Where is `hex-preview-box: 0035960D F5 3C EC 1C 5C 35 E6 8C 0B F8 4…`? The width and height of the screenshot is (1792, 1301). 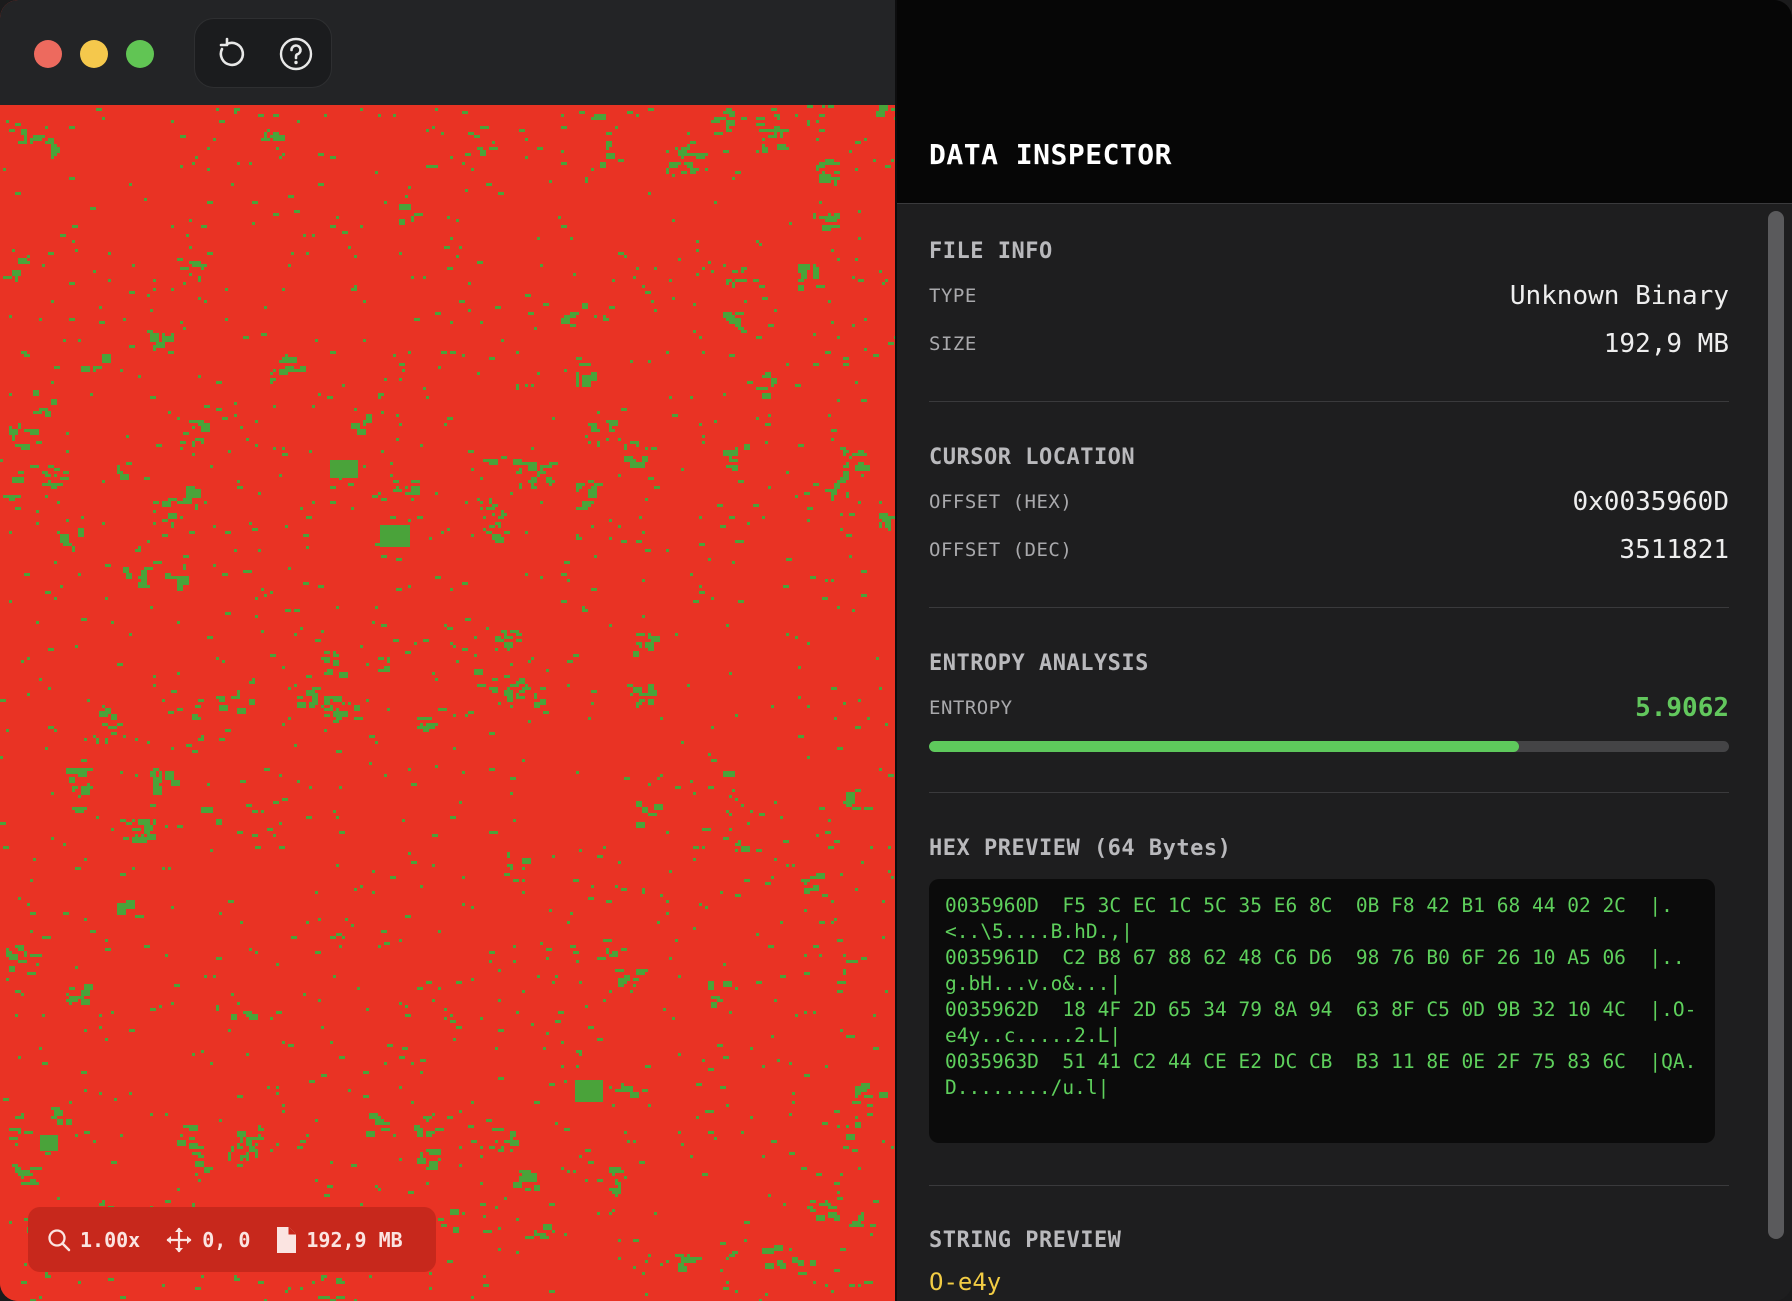
hex-preview-box: 0035960D F5 3C EC 1C 5C 35 E6 8C 0B F8 4… is located at coordinates (1322, 1011).